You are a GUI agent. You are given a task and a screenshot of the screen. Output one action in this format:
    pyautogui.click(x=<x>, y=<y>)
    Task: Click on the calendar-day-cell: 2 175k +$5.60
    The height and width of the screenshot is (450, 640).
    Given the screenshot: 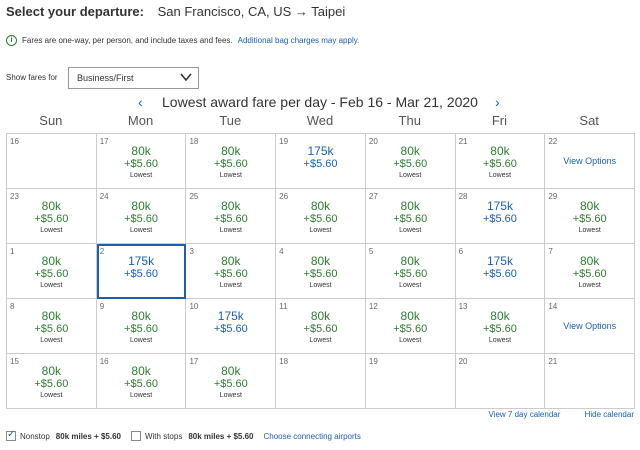 What is the action you would take?
    pyautogui.click(x=141, y=271)
    